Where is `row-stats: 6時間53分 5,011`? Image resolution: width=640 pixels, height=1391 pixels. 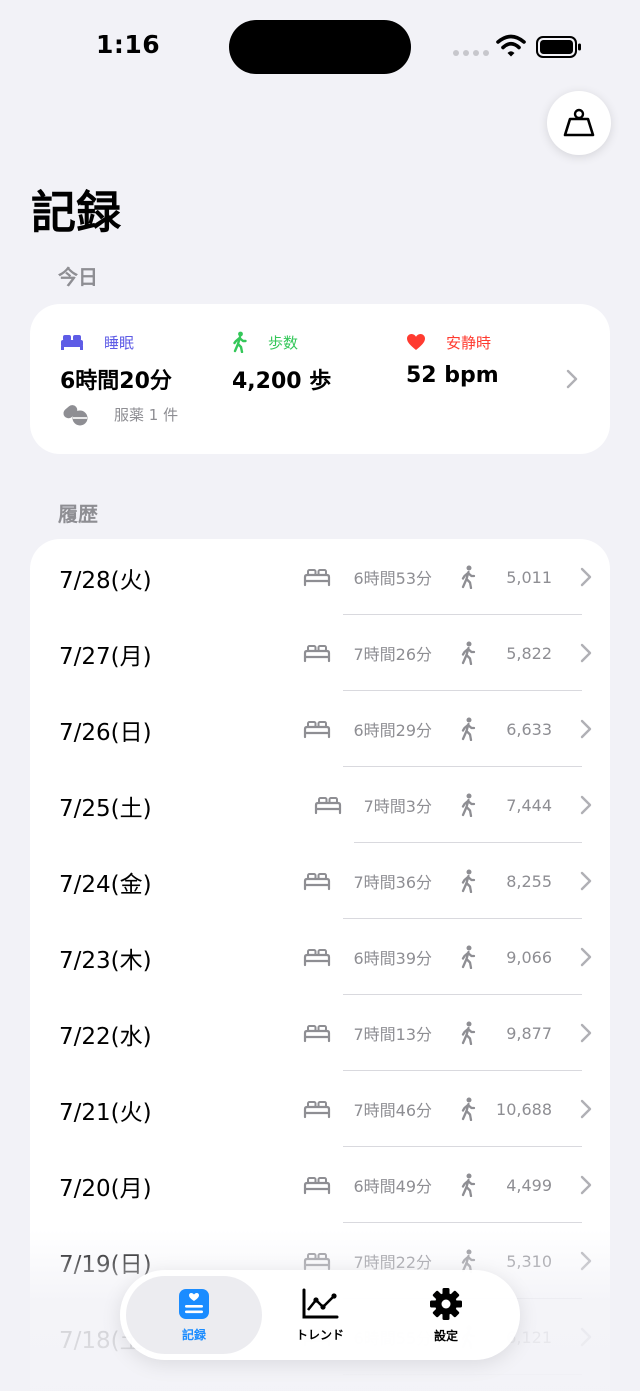
row-stats: 6時間53分 5,011 is located at coordinates (427, 577).